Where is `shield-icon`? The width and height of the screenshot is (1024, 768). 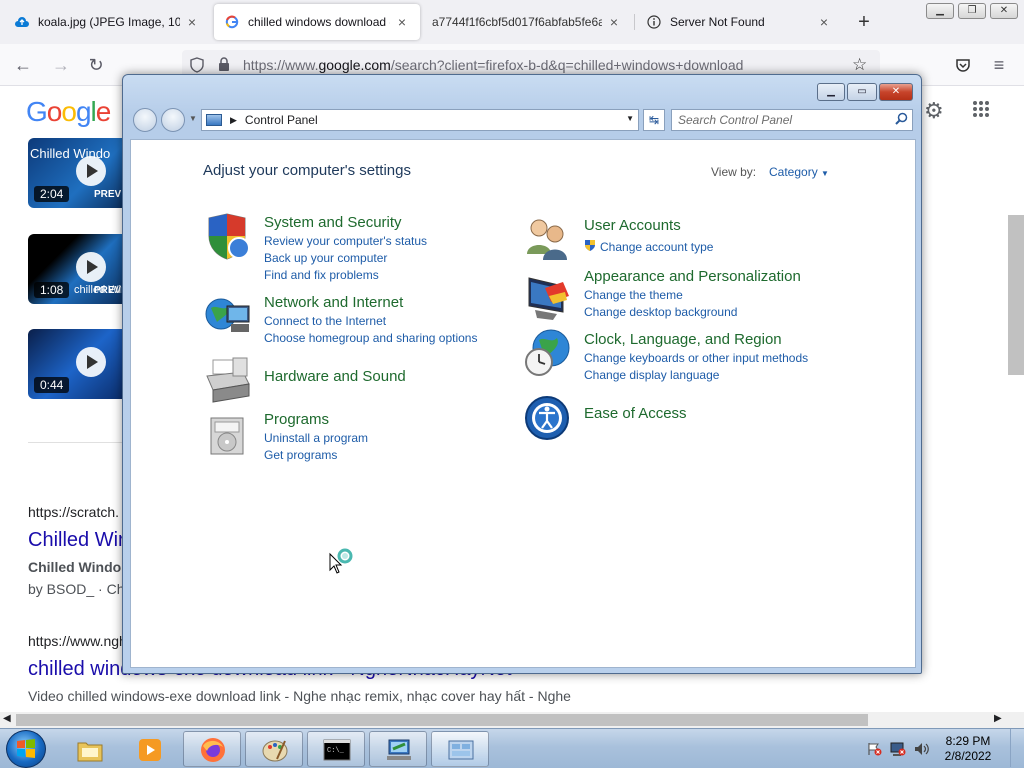 shield-icon is located at coordinates (228, 237).